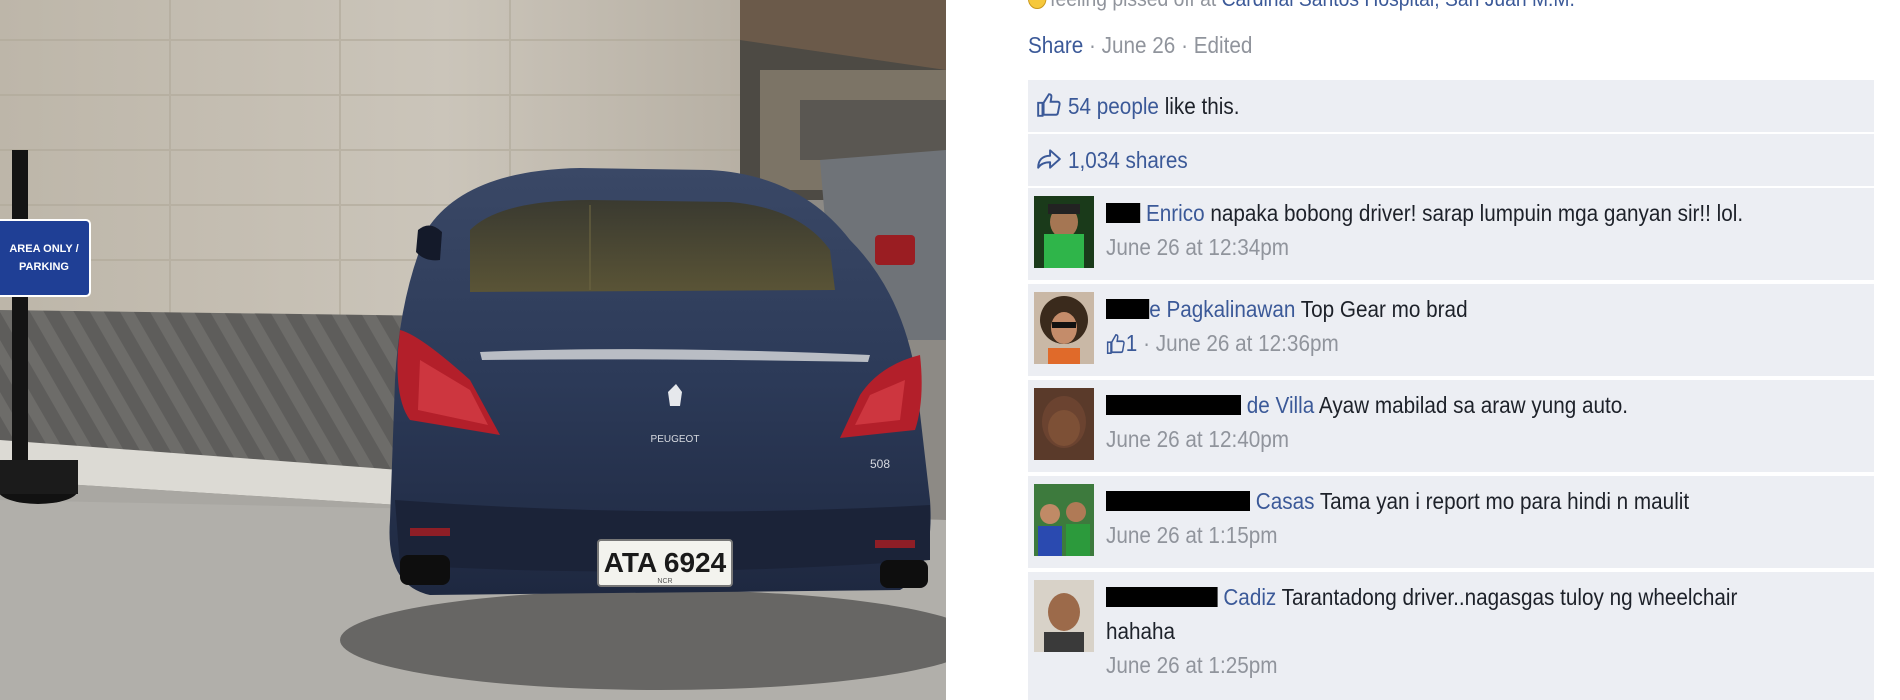  I want to click on plate-sub: NCR, so click(664, 581).